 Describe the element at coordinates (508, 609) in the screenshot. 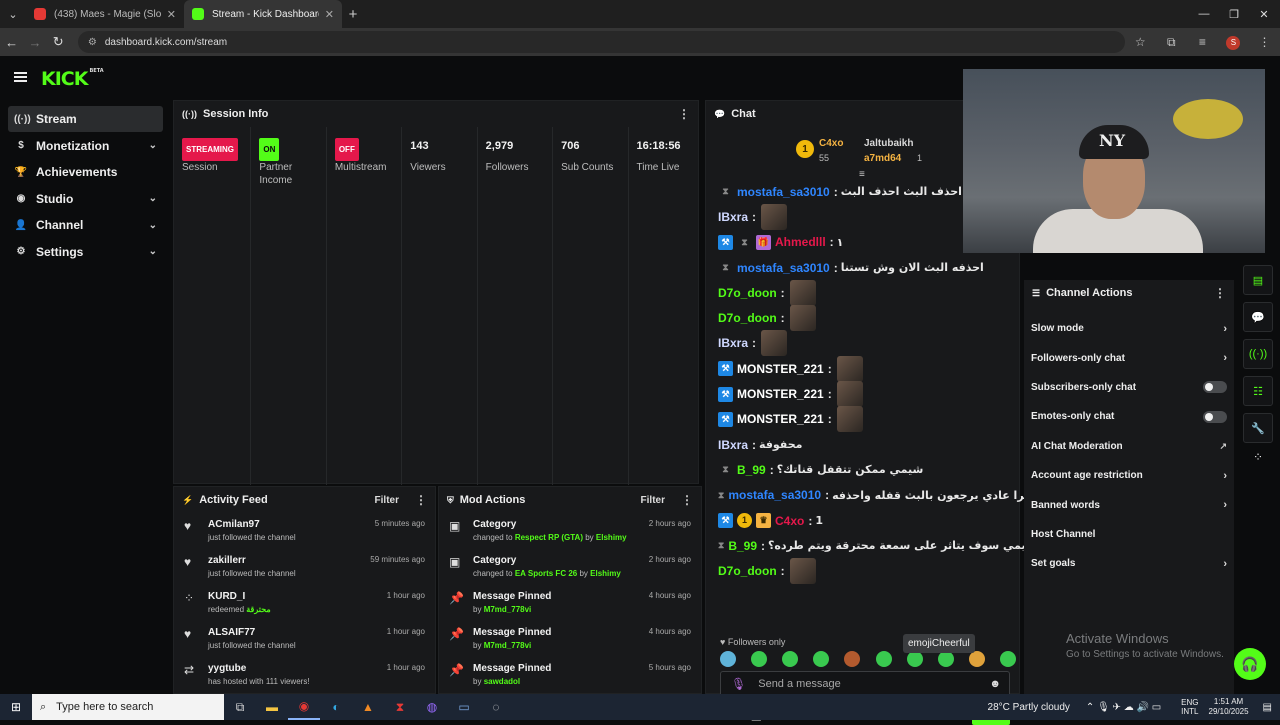

I see `moderator-name: M7md_778vi` at that location.